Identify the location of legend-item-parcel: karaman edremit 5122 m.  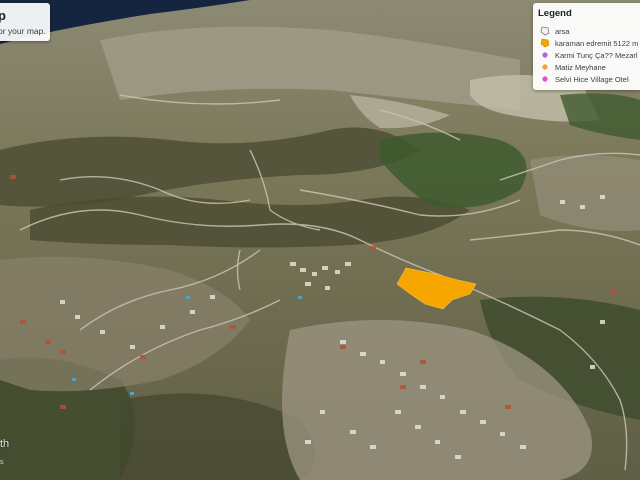
(590, 43).